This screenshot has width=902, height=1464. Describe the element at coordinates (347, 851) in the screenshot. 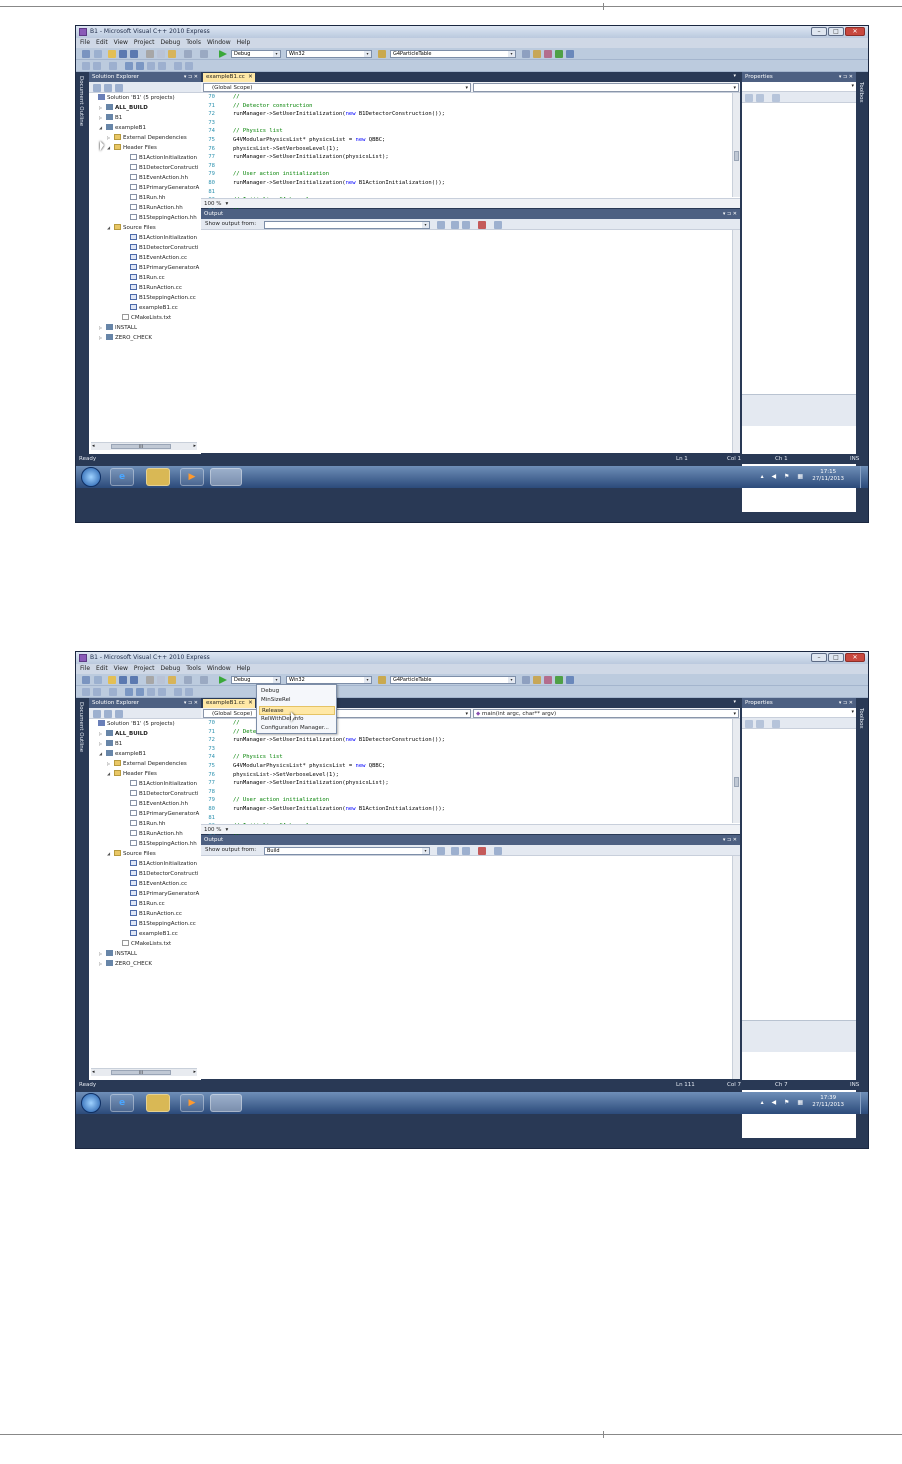

I see `output-source-combo: Build ▾` at that location.